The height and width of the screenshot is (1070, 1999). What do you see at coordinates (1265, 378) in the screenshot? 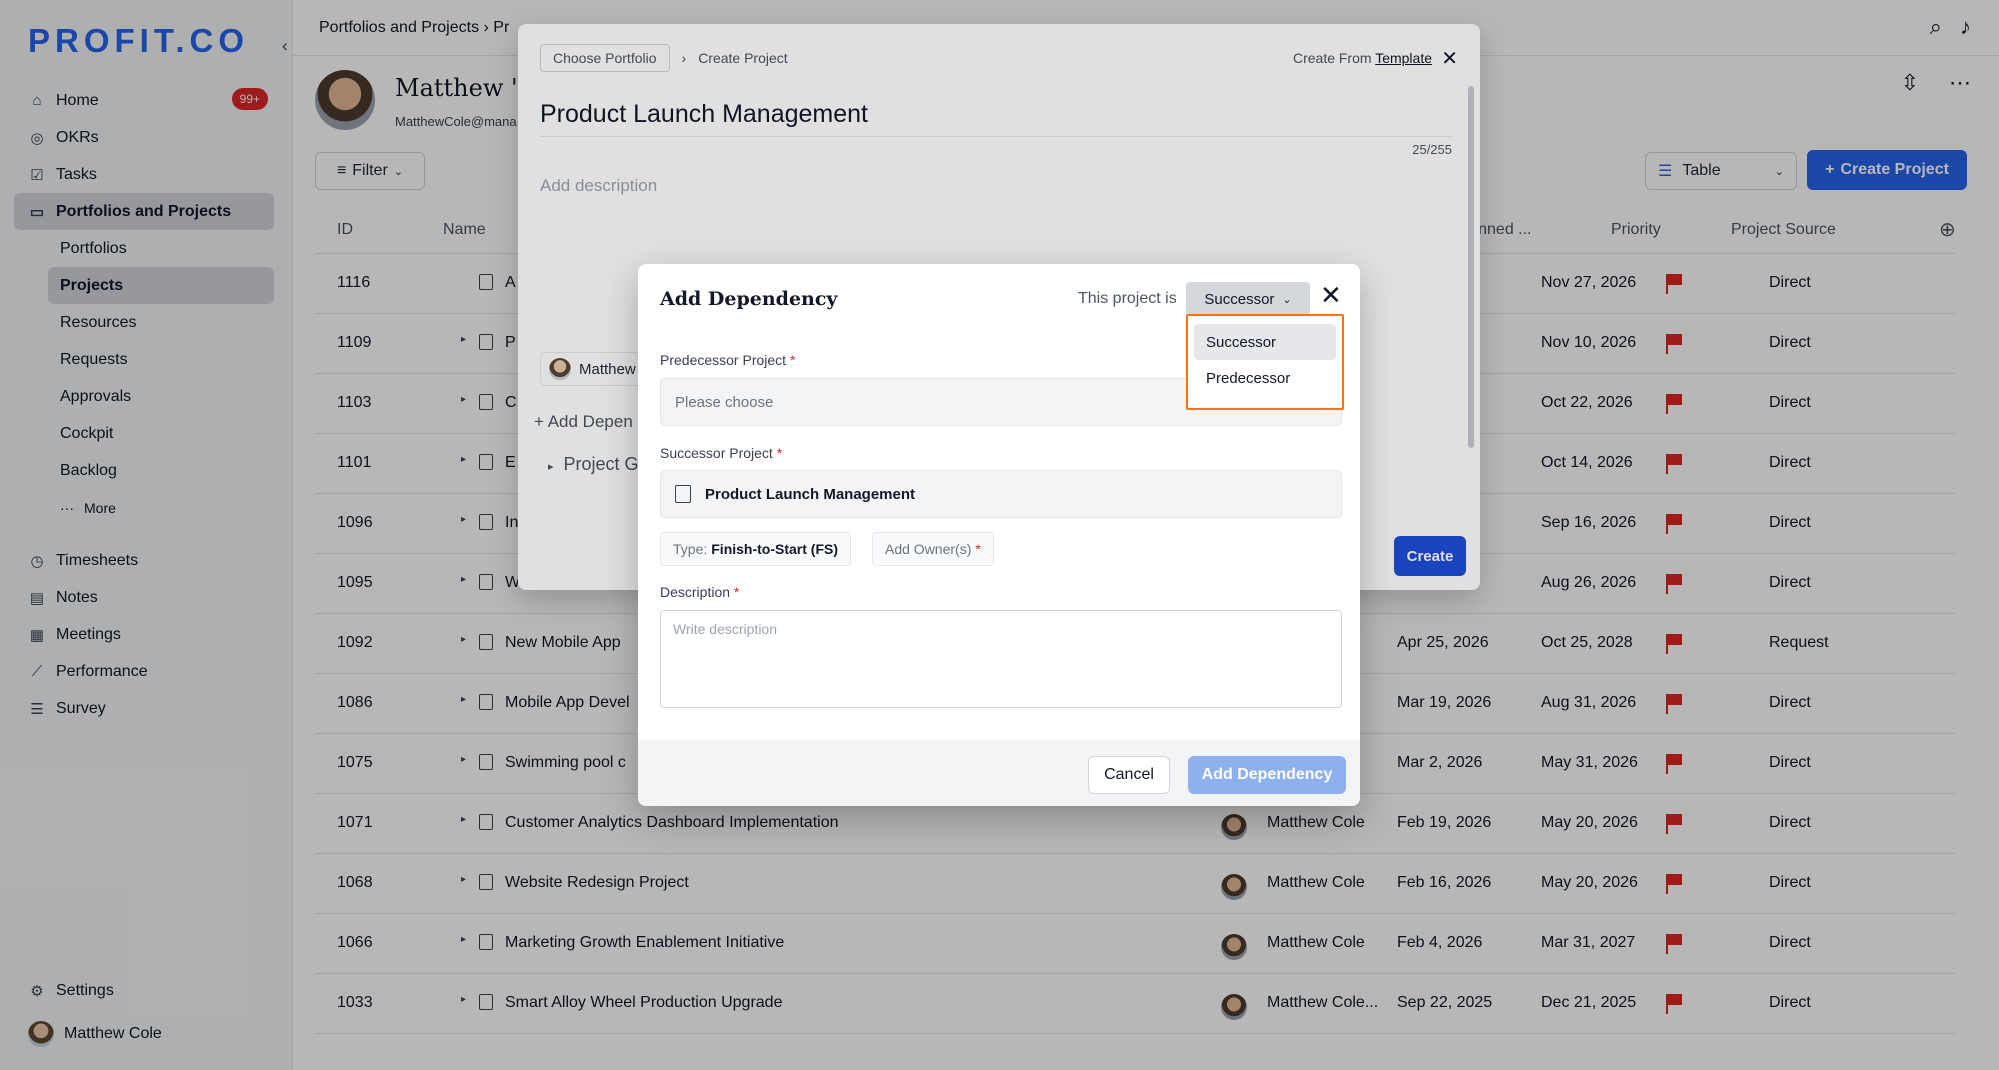
I see `option-predecessor: Predecessor` at bounding box center [1265, 378].